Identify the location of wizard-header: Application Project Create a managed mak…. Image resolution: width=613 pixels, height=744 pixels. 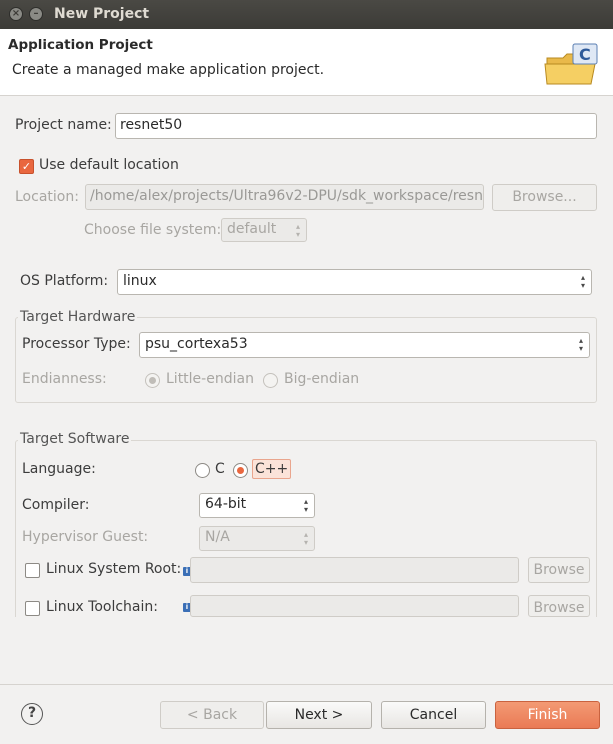
(306, 62).